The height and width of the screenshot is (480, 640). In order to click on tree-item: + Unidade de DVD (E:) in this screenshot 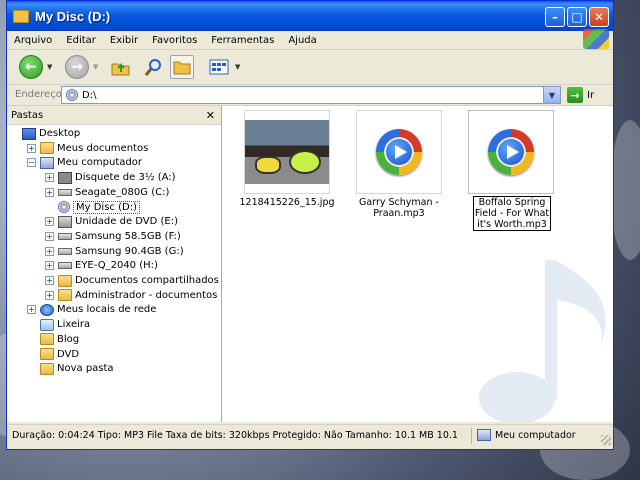, I will do `click(111, 221)`.